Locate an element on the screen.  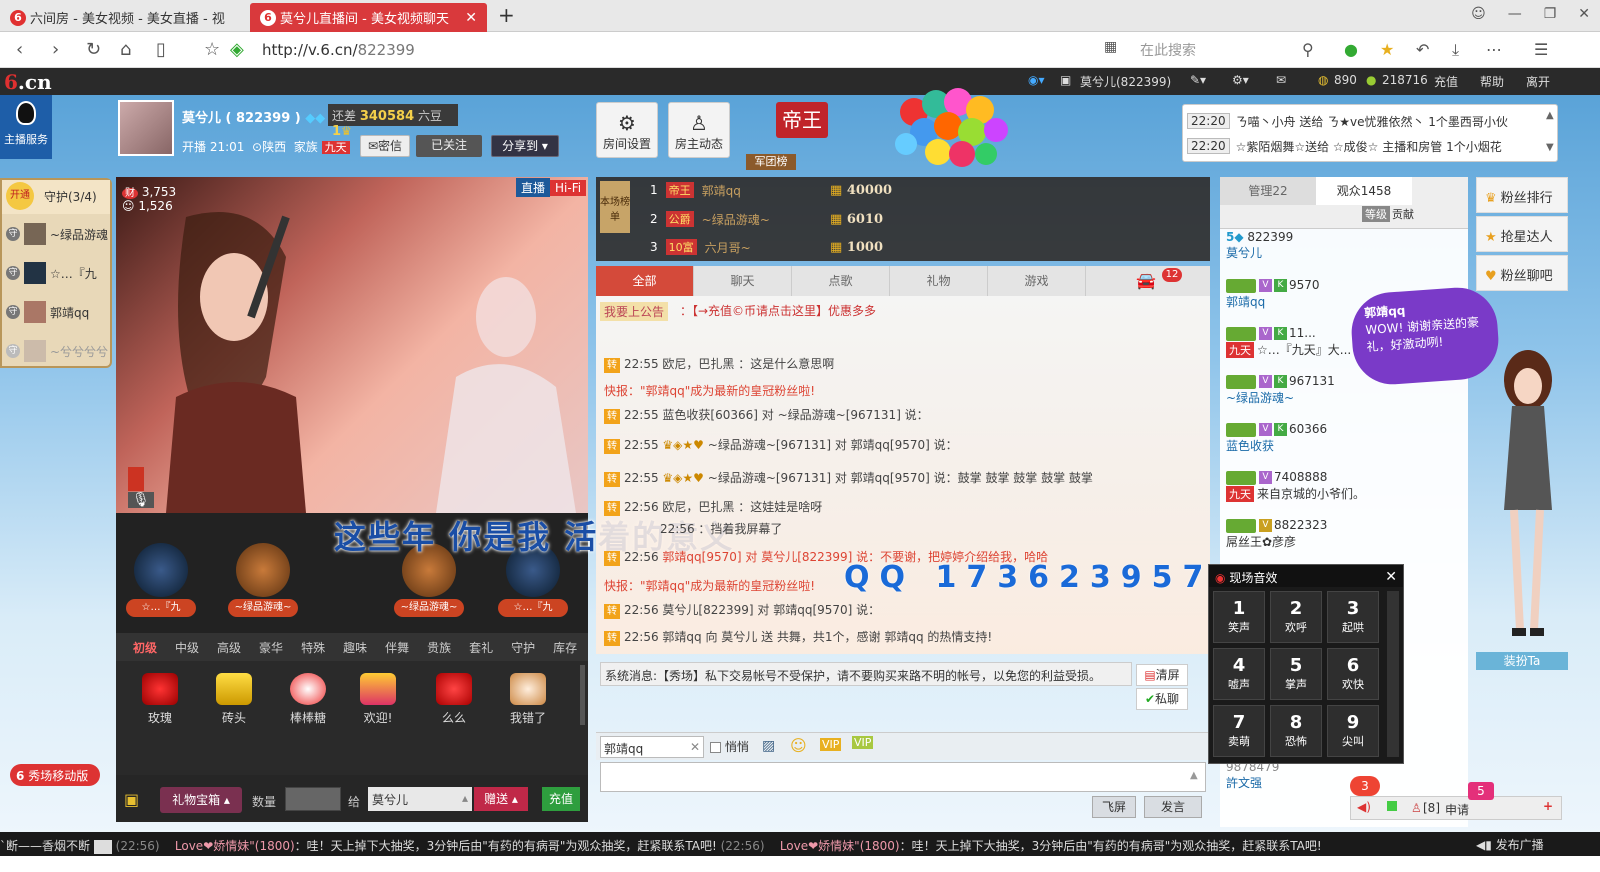
user-icon: ☺ is located at coordinates (1478, 14).